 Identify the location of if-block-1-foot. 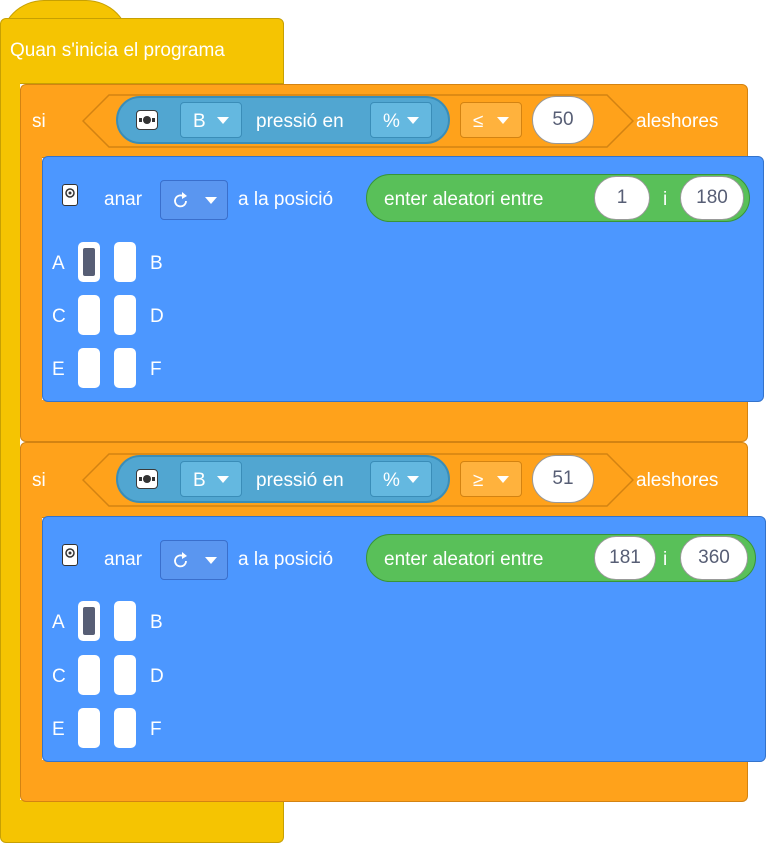
(384, 421).